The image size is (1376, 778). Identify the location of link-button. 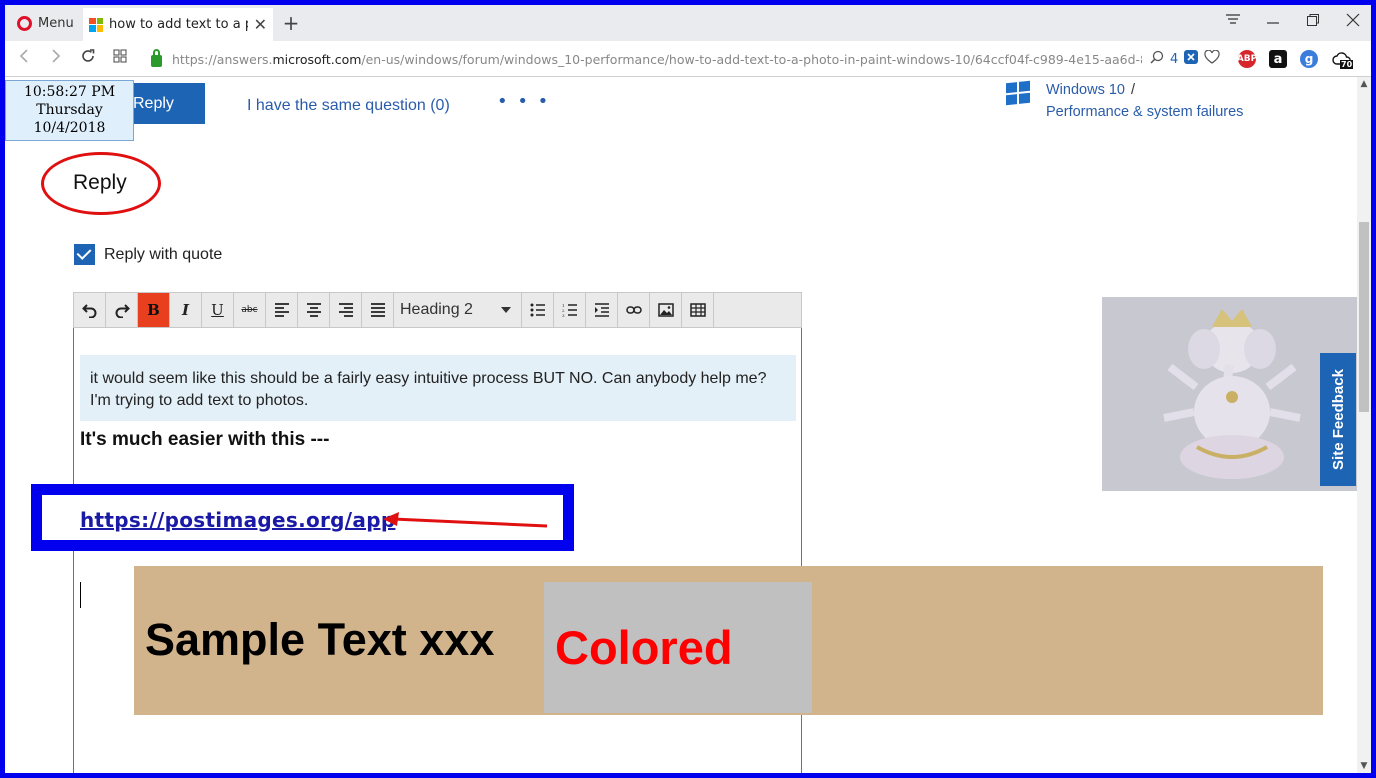
(634, 310).